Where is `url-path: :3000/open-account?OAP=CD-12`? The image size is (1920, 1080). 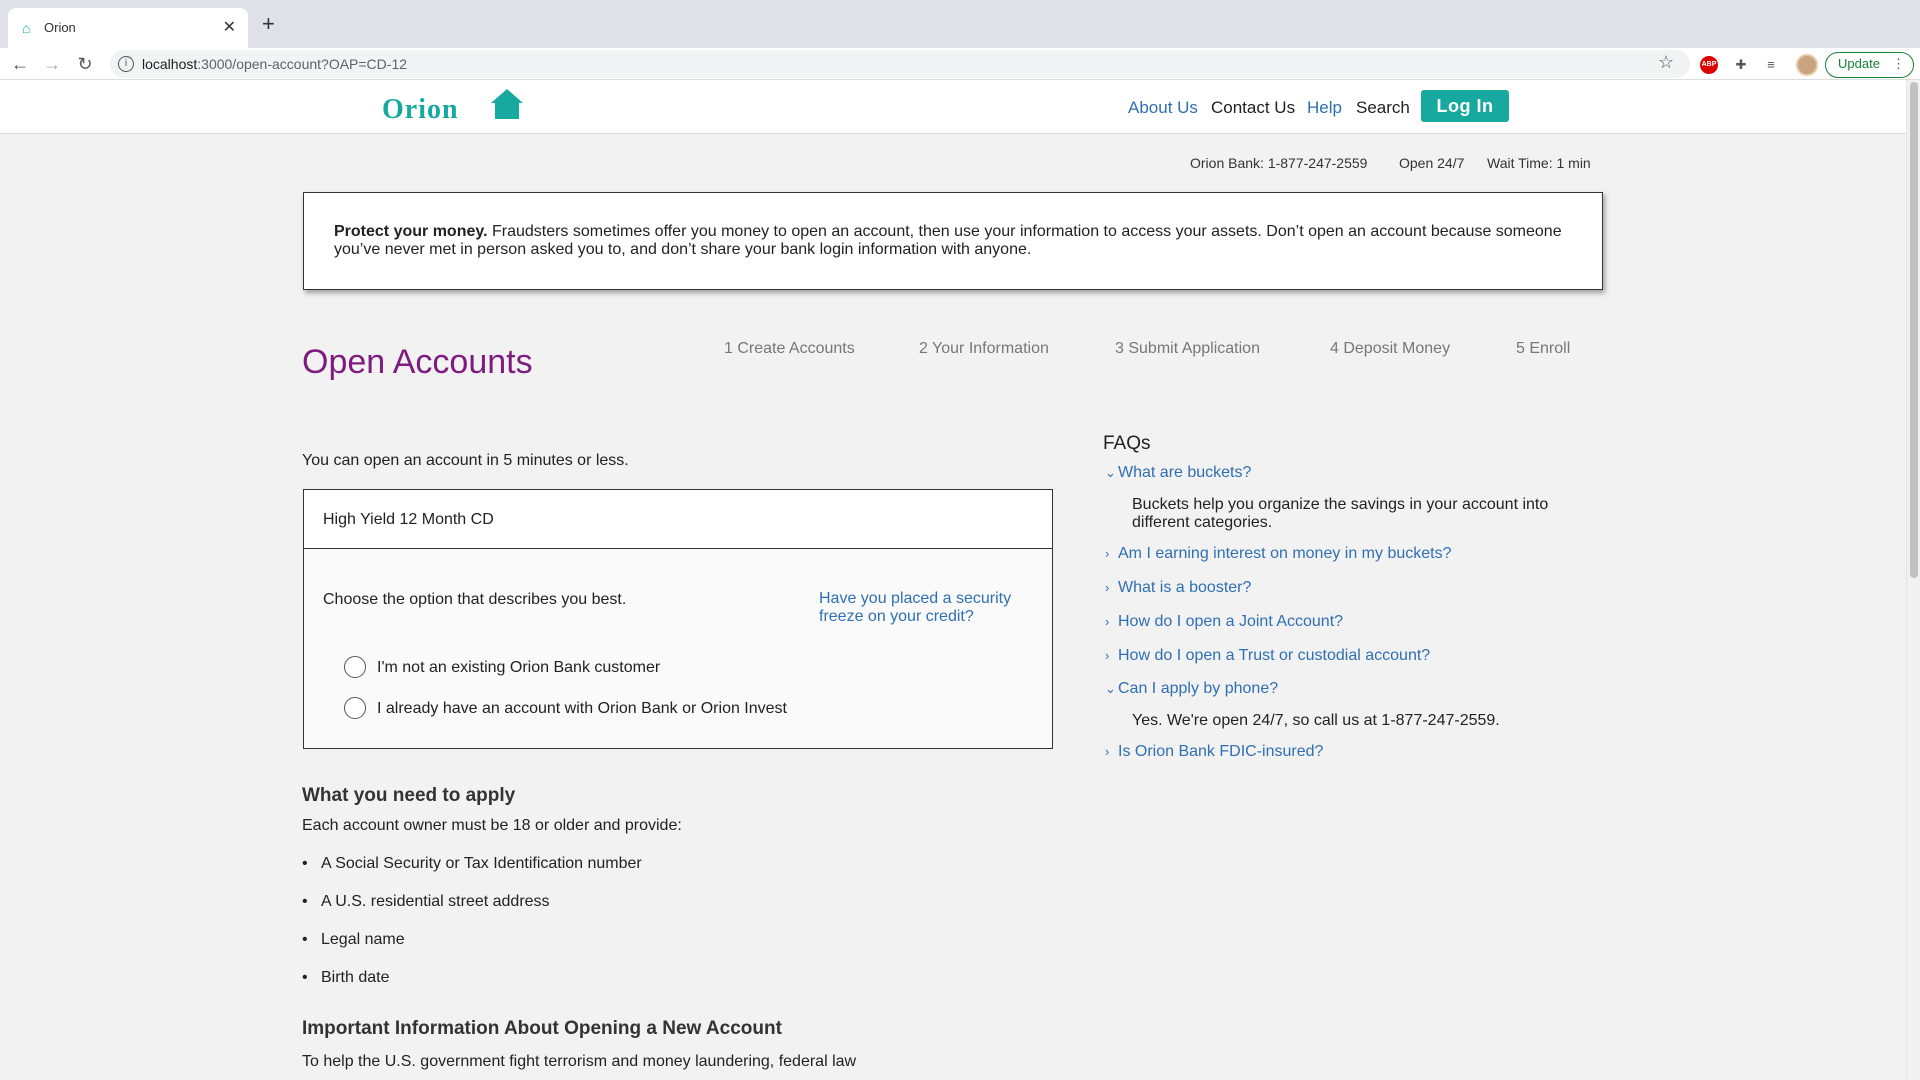 url-path: :3000/open-account?OAP=CD-12 is located at coordinates (302, 64).